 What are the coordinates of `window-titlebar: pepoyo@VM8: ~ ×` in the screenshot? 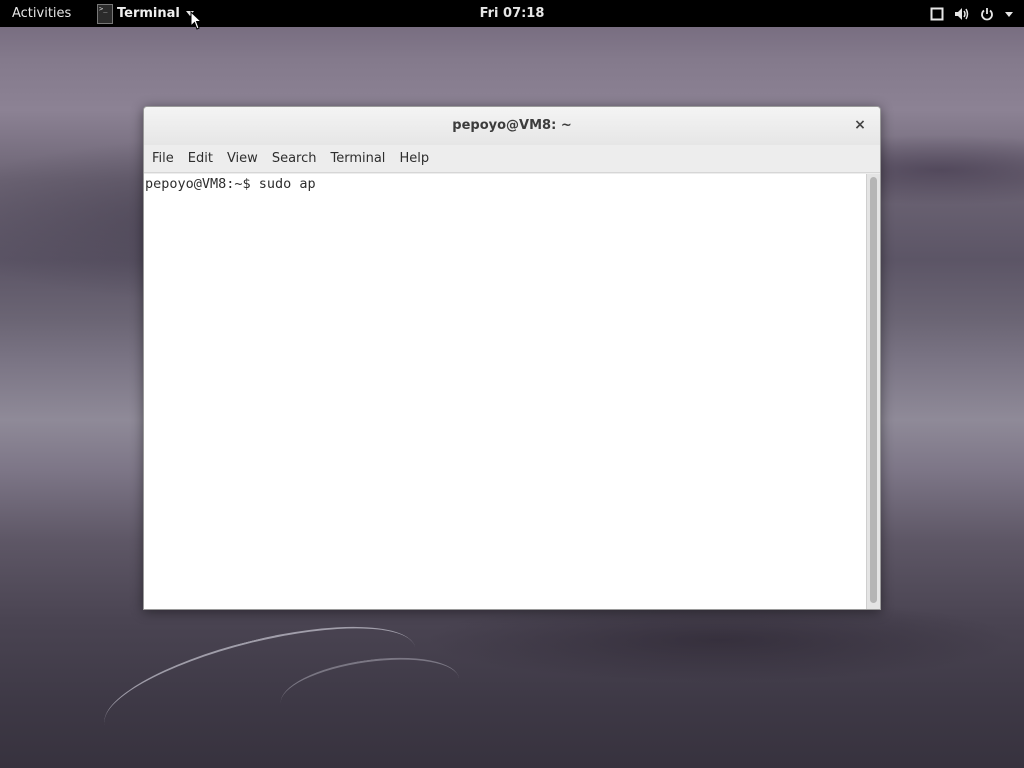 It's located at (512, 126).